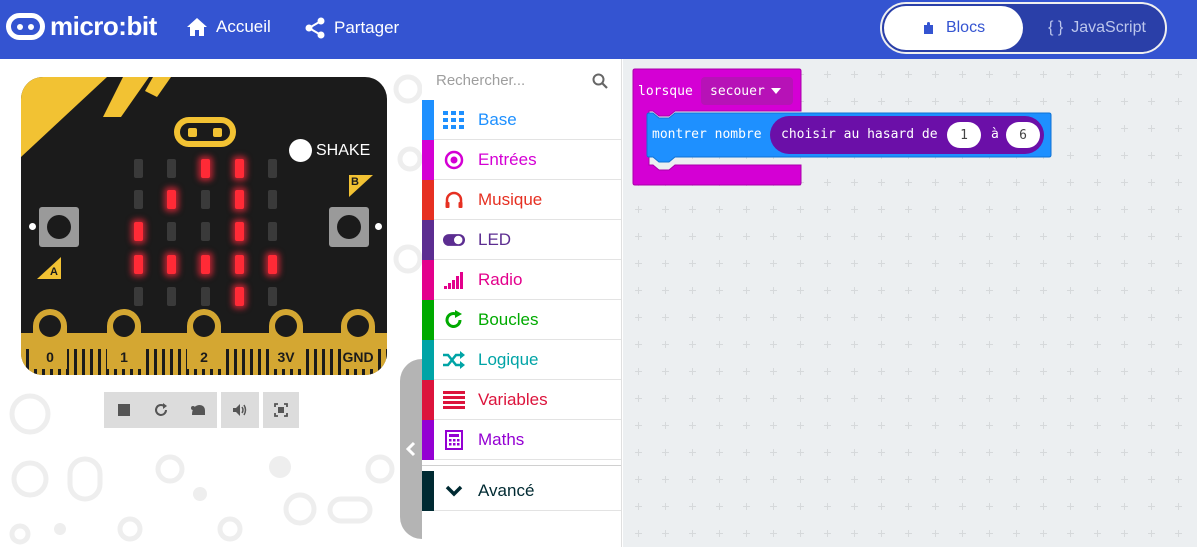  What do you see at coordinates (521, 120) in the screenshot?
I see `category-base: Base` at bounding box center [521, 120].